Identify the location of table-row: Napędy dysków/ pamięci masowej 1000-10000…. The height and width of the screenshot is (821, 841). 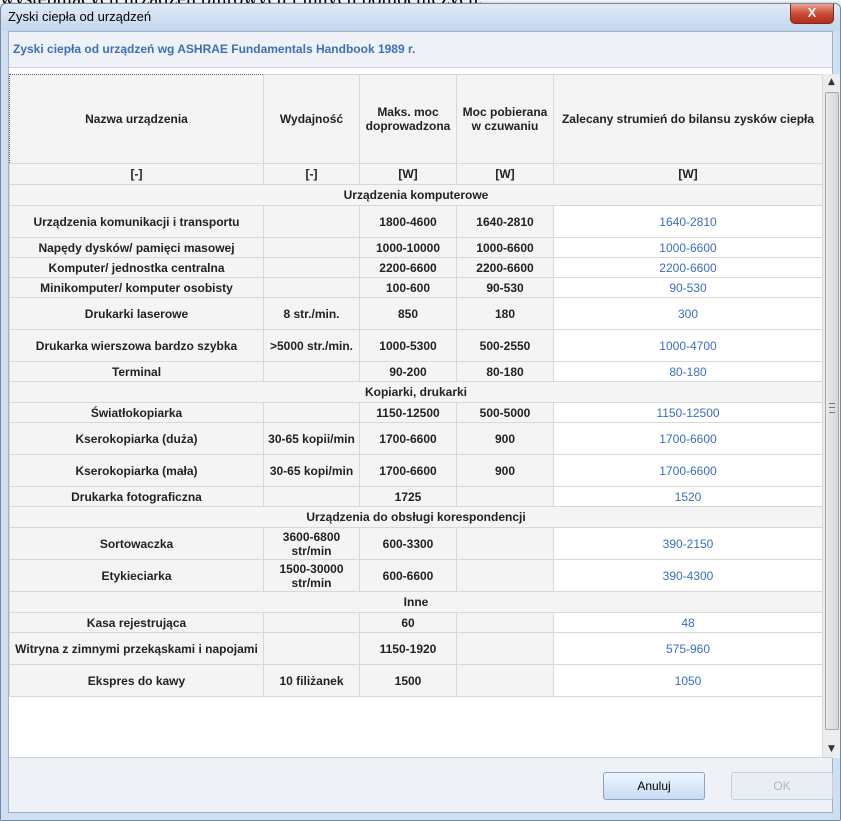
(415, 247).